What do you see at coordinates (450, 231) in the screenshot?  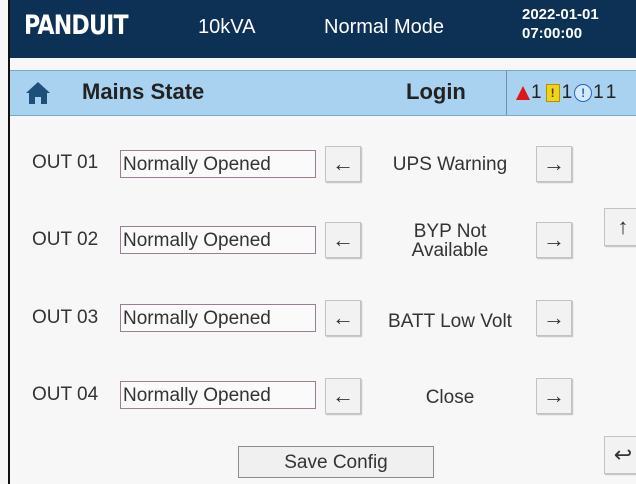 I see `out-02-event-line1: BYP Not` at bounding box center [450, 231].